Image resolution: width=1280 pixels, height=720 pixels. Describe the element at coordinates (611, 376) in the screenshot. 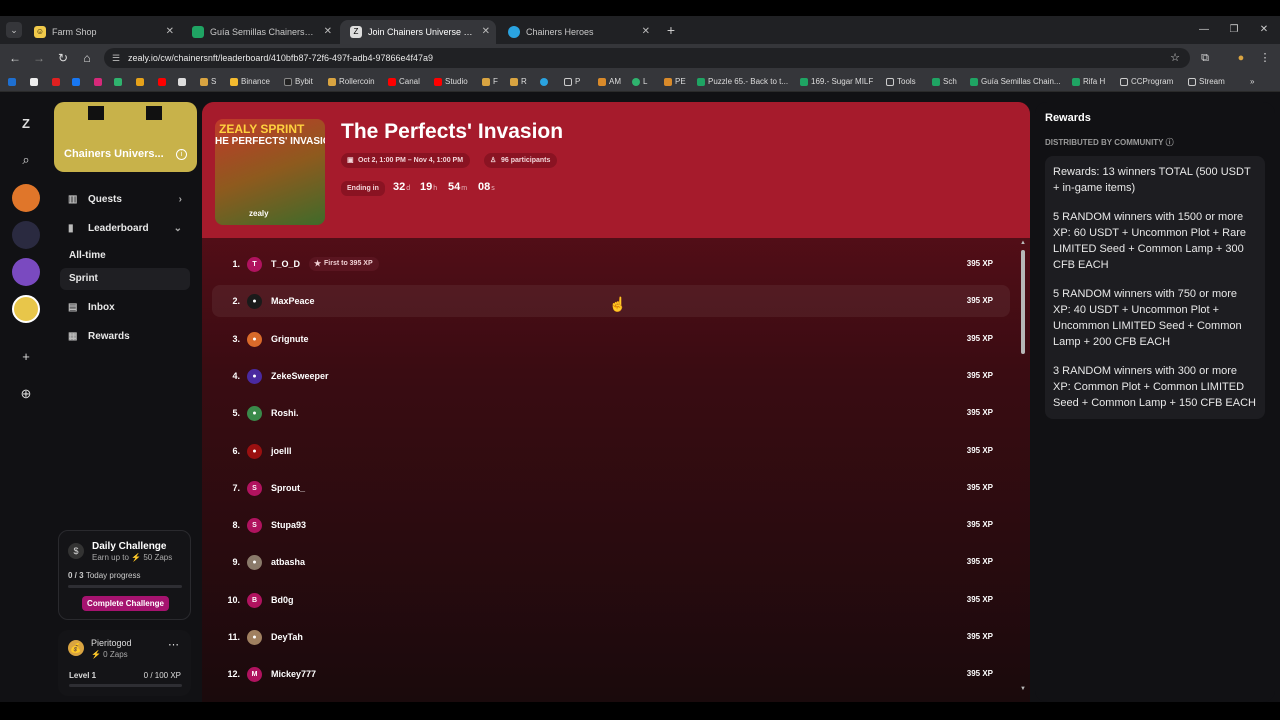

I see `leaderboard-row: 4. ● ZekeSweeper 395 XP` at that location.